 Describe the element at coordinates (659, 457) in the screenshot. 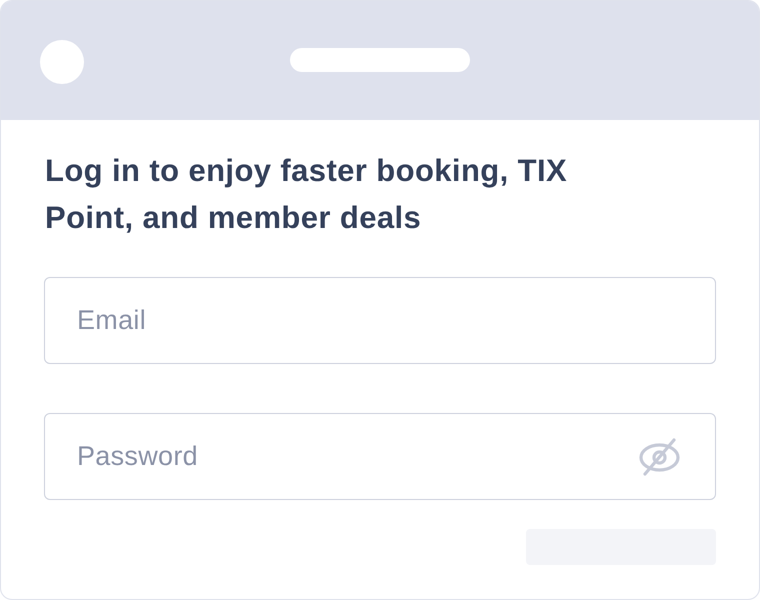

I see `eye-slash-icon` at that location.